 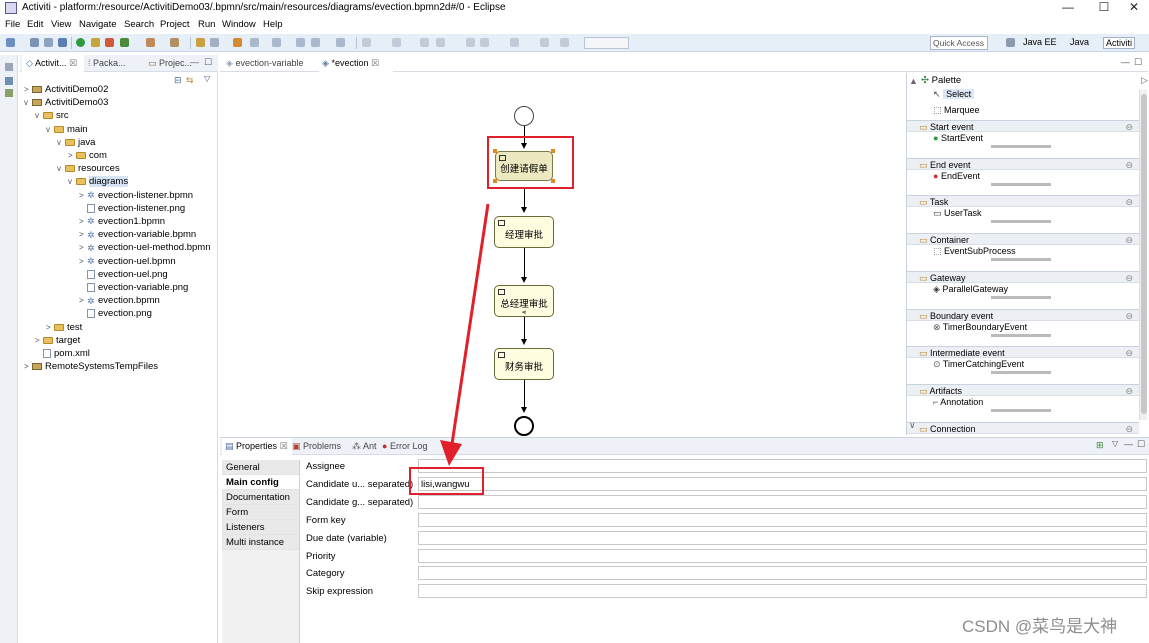 I want to click on arrow-head, so click(x=451, y=453).